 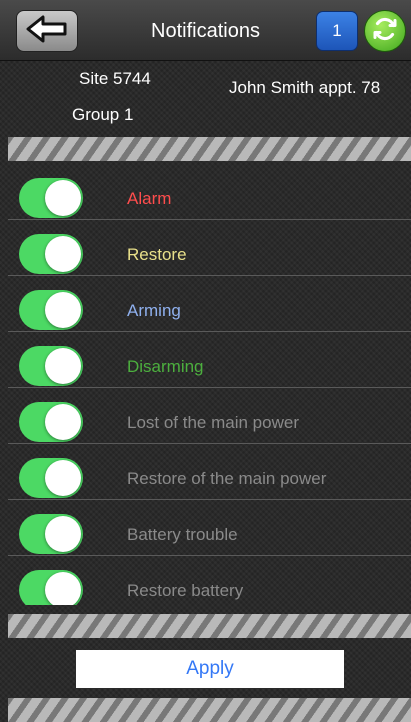 I want to click on site-name: Site 5744, so click(x=115, y=78).